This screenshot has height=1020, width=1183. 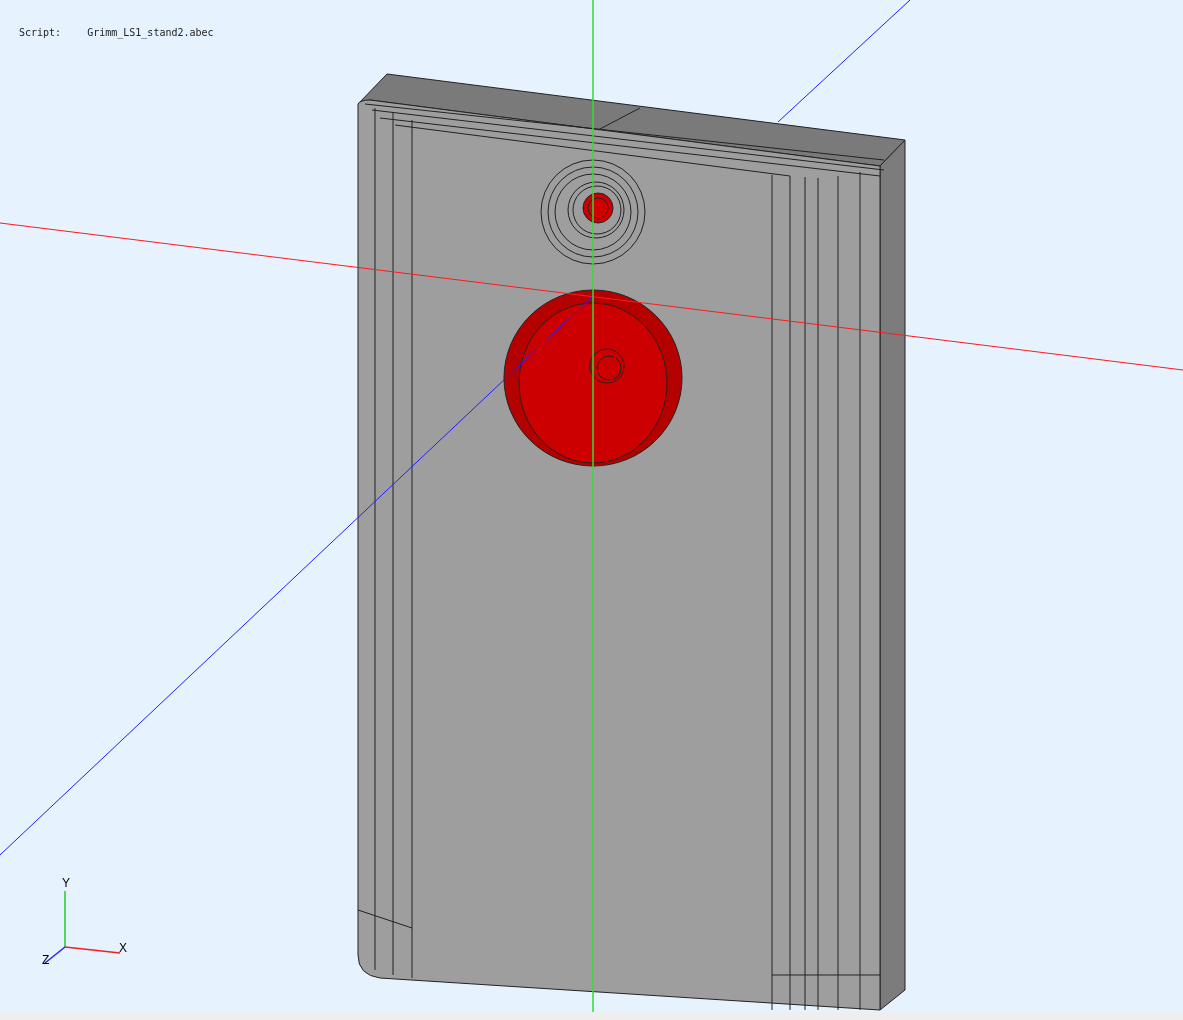 I want to click on x-axis-label: X, so click(x=123, y=948).